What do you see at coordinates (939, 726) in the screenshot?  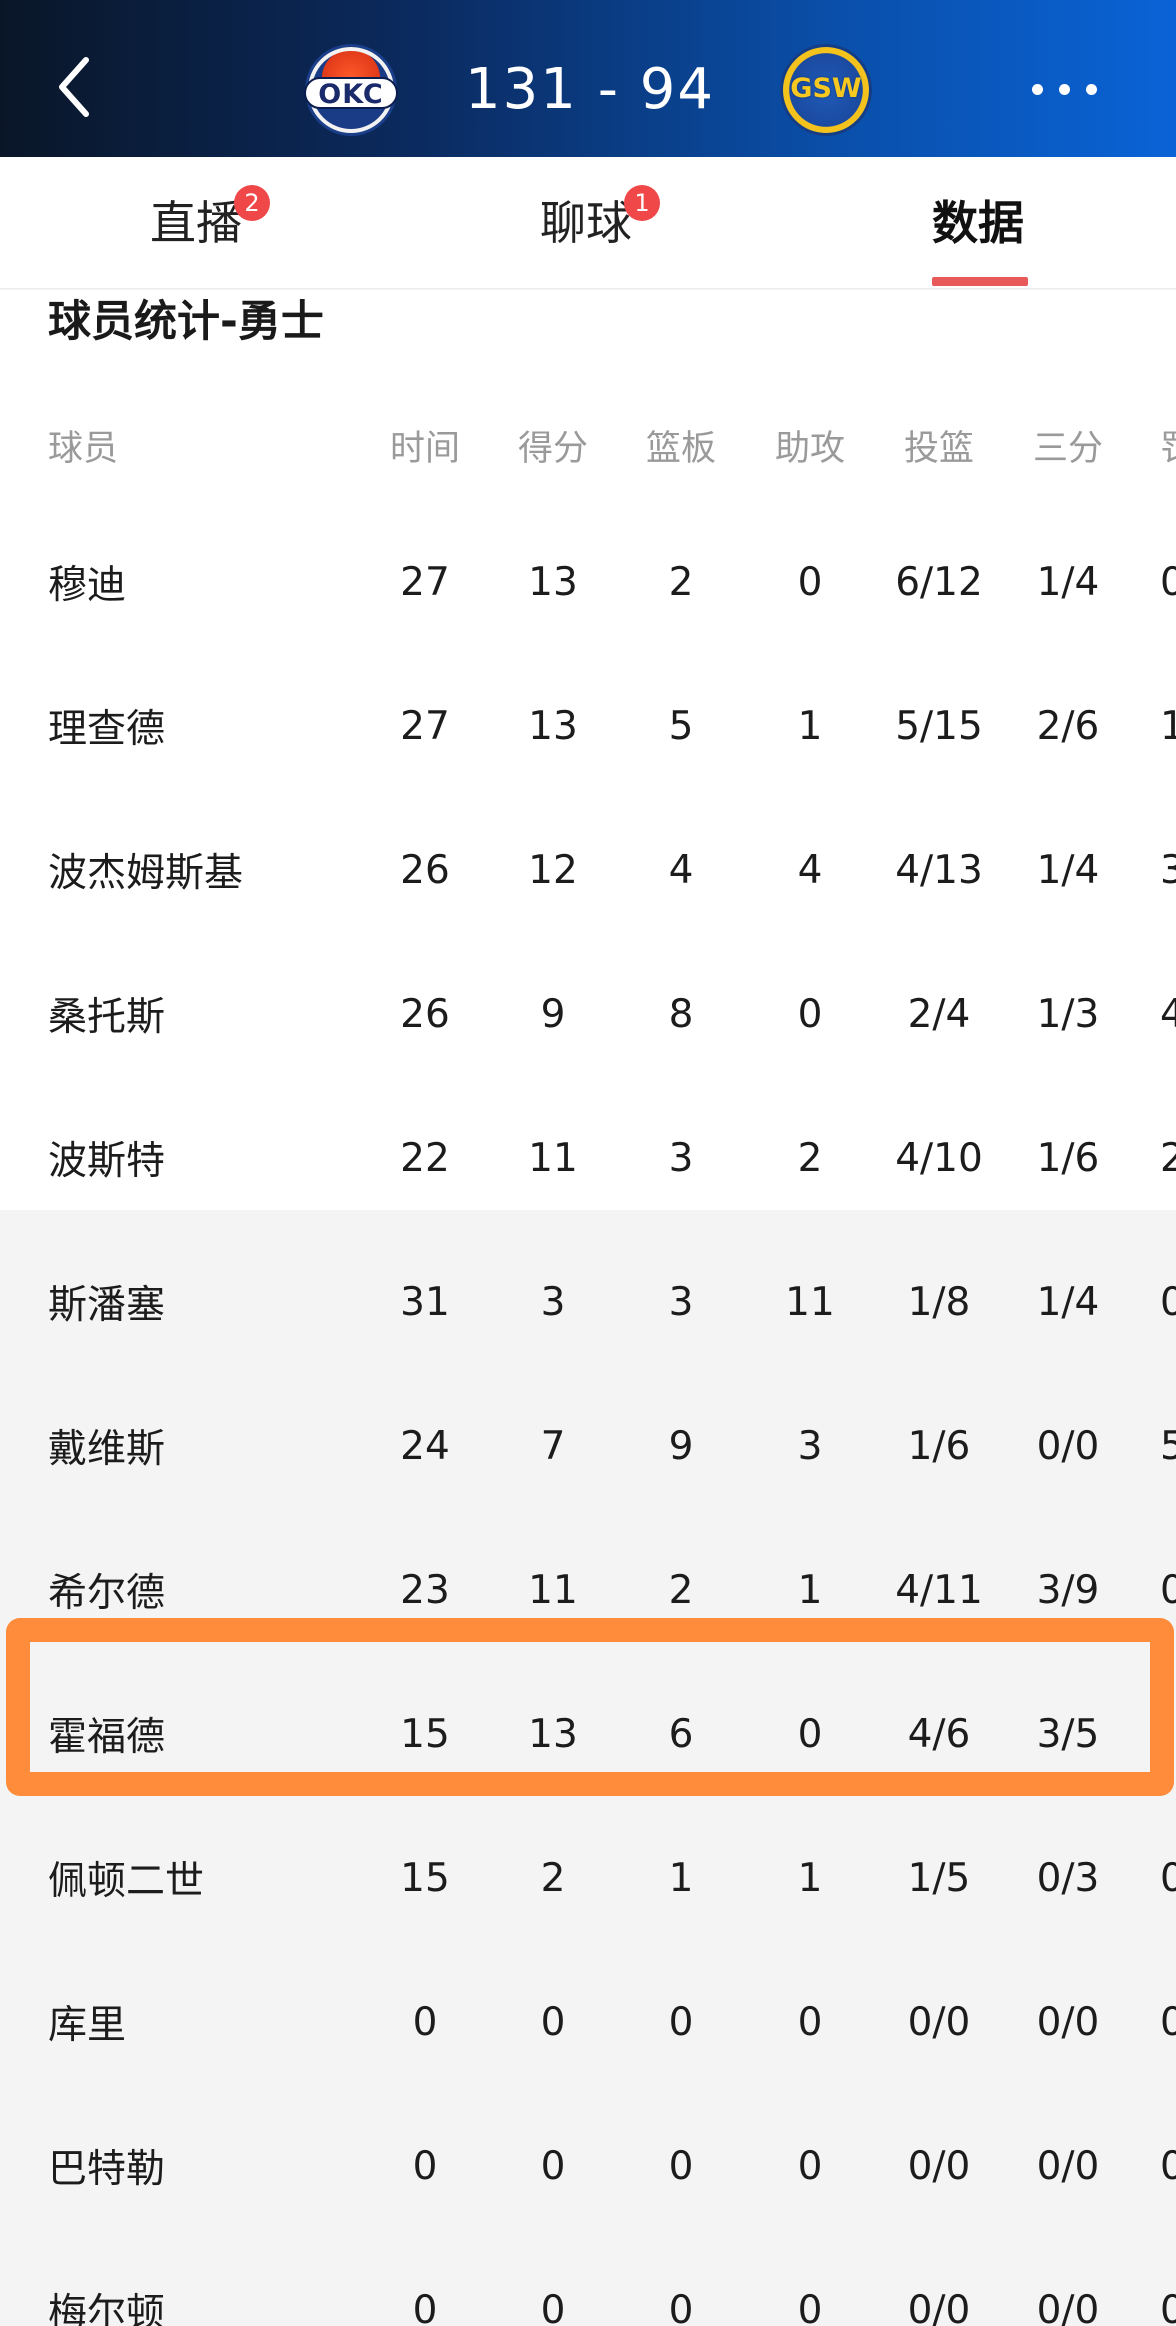 I see `stat-field-goals: 5/15` at bounding box center [939, 726].